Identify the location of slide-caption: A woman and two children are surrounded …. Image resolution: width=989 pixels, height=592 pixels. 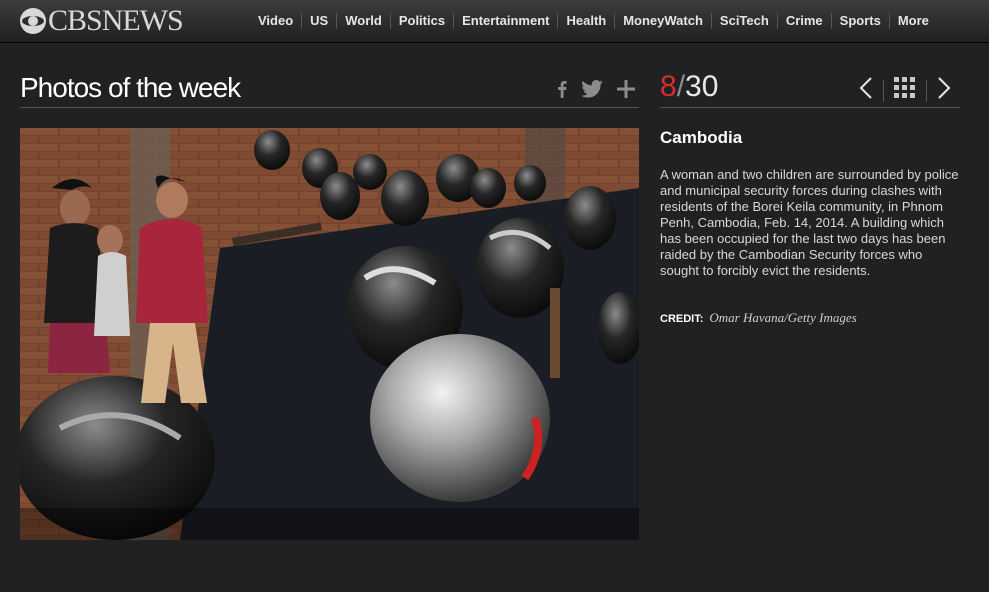
(809, 222).